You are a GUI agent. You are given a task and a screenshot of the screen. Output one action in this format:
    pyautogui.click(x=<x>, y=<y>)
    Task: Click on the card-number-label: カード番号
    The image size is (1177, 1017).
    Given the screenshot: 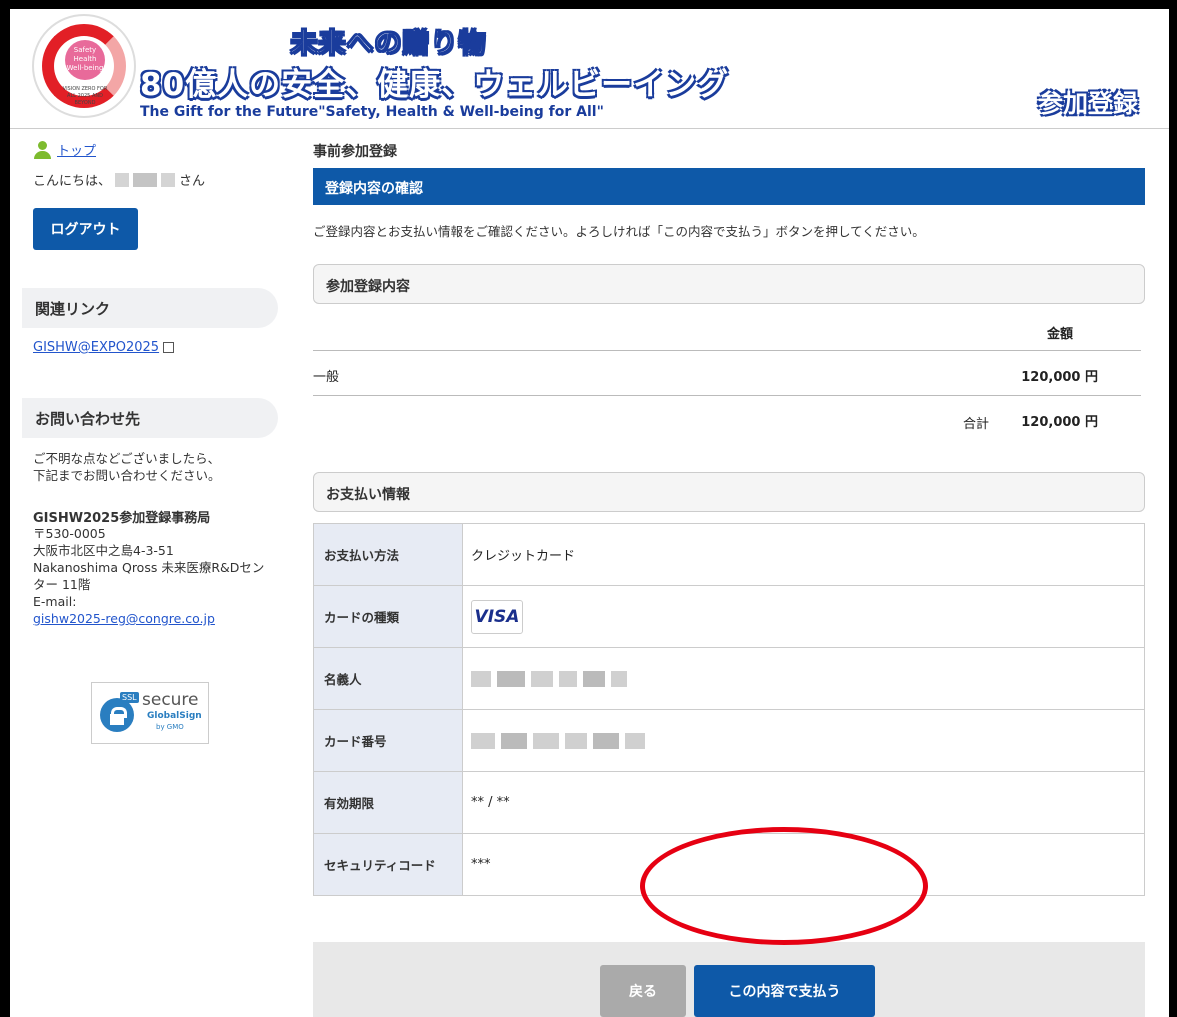 What is the action you would take?
    pyautogui.click(x=388, y=740)
    